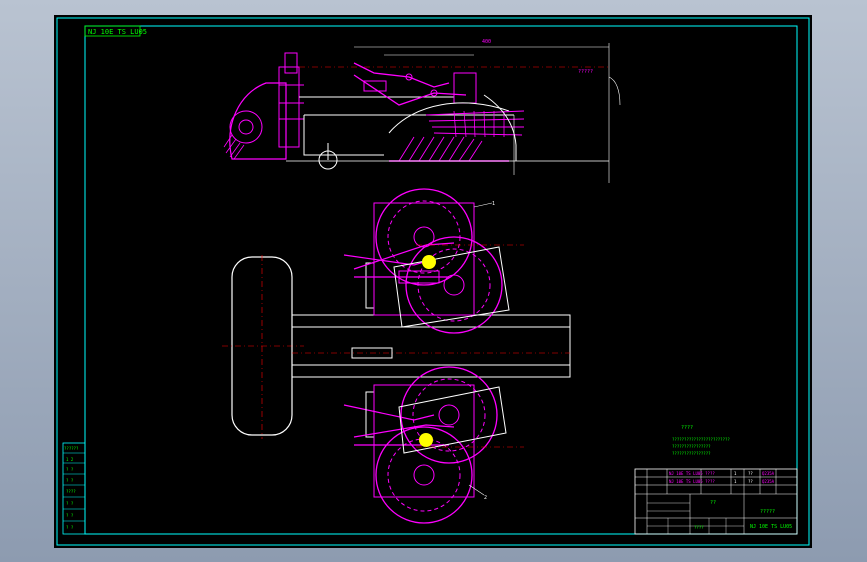 The image size is (867, 562). I want to click on note-line-3: ????????????????, so click(691, 453).